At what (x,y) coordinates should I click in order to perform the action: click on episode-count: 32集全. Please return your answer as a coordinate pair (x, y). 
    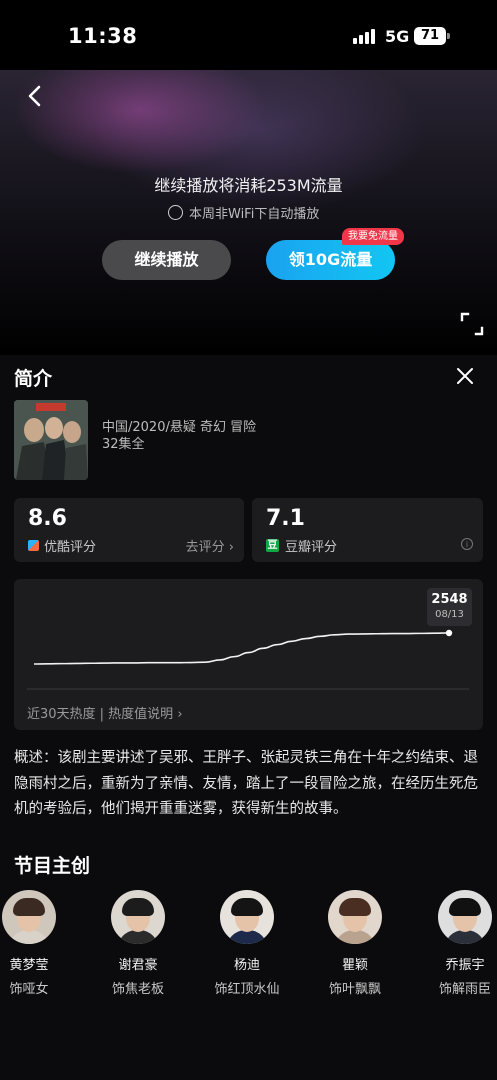
    Looking at the image, I should click on (123, 444).